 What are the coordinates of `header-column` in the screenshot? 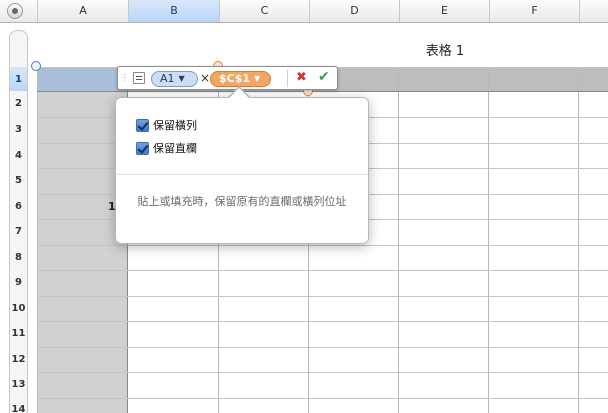 It's located at (82, 252).